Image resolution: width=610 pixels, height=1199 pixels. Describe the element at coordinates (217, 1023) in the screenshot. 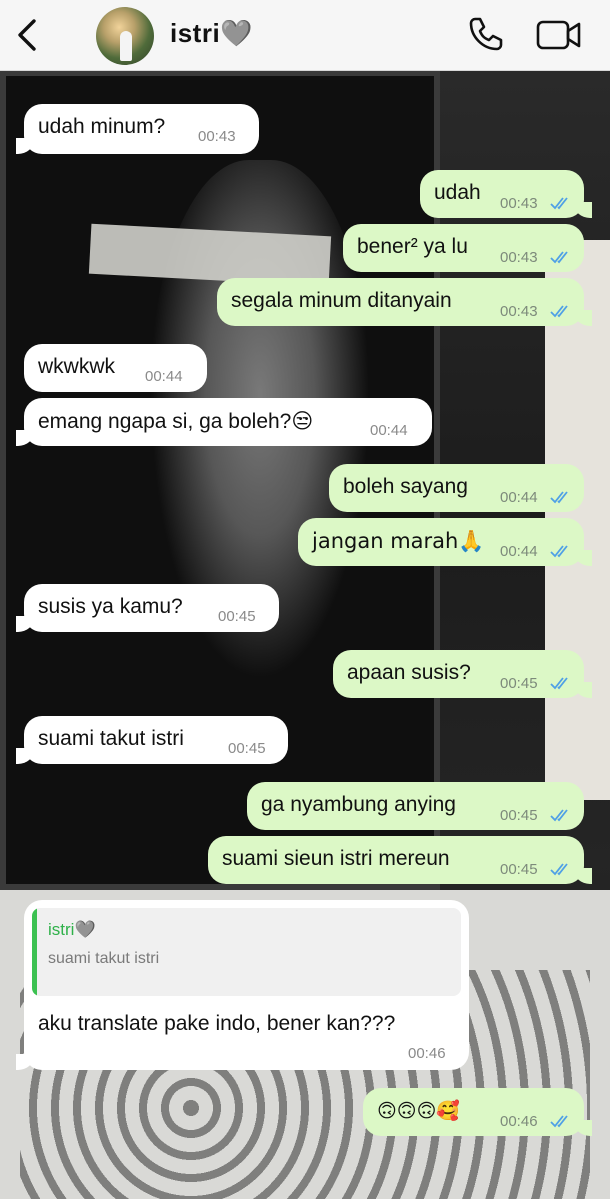

I see `message-text: aku translate pake indo, bener kan???` at that location.